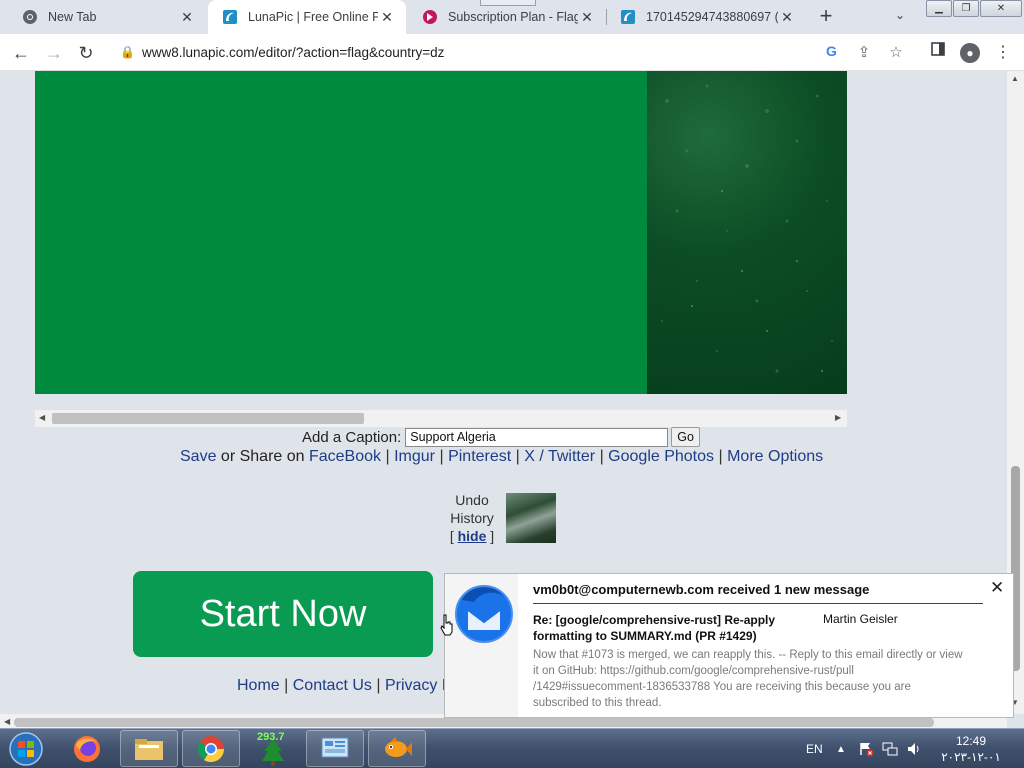  I want to click on tab-title: Subscription Plan - Flag C, so click(513, 17).